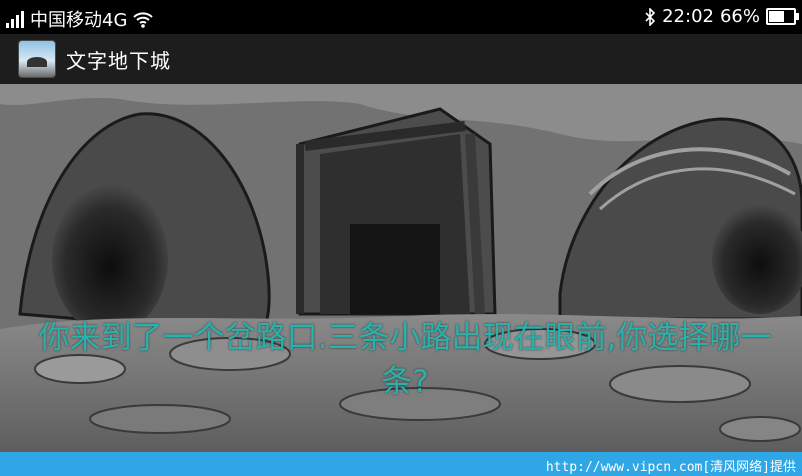 The width and height of the screenshot is (802, 476). Describe the element at coordinates (776, 16) in the screenshot. I see `battery-fill` at that location.